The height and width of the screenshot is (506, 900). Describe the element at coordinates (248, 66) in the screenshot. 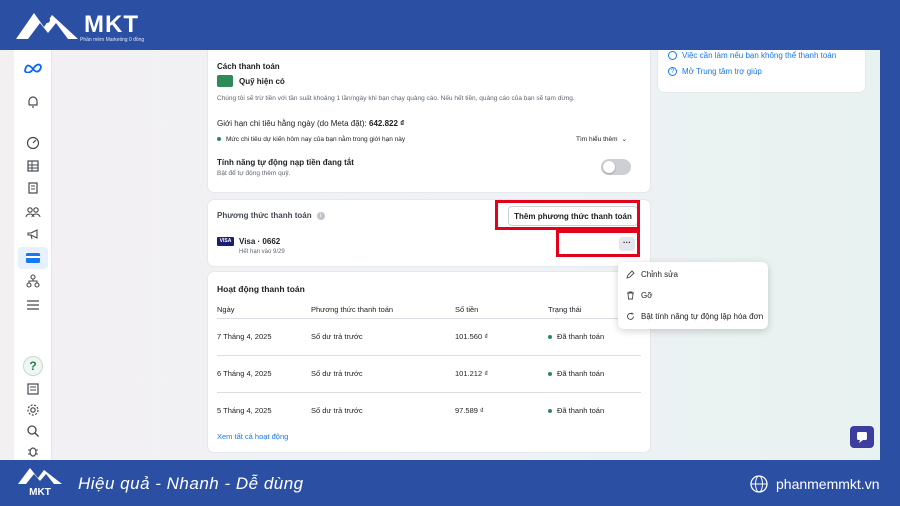

I see `payment-setup-title: Cách thanh toán` at that location.